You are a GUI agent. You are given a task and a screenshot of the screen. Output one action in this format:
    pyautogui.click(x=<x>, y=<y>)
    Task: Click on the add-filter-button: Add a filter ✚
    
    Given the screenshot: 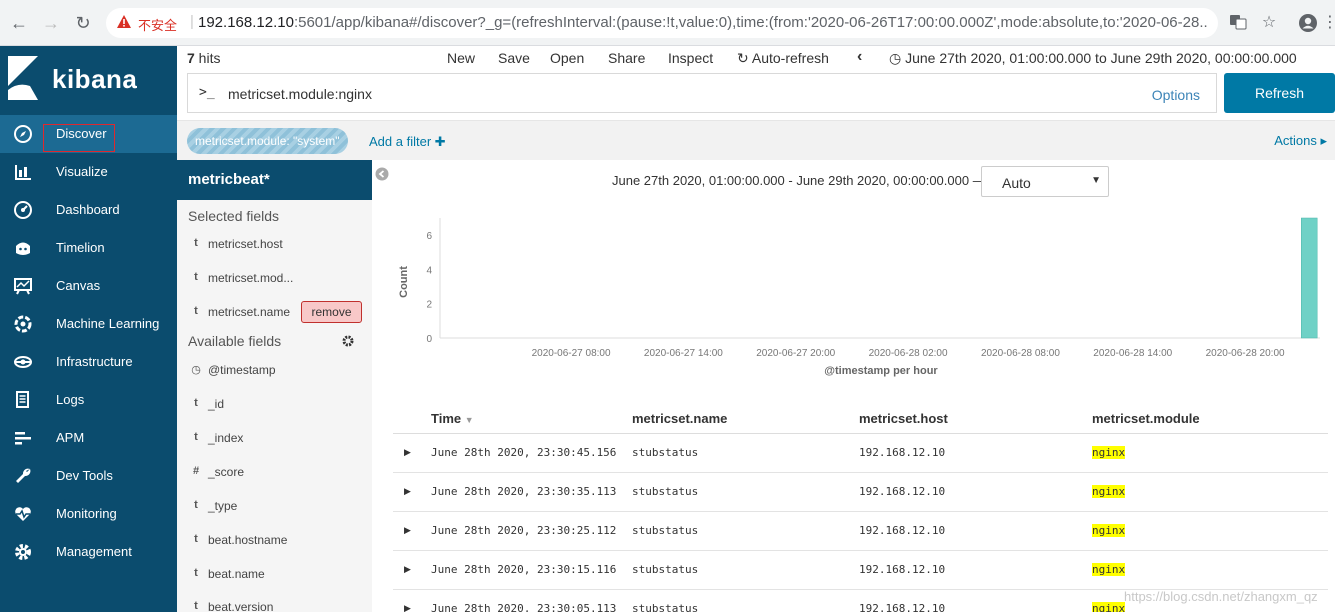 What is the action you would take?
    pyautogui.click(x=407, y=142)
    